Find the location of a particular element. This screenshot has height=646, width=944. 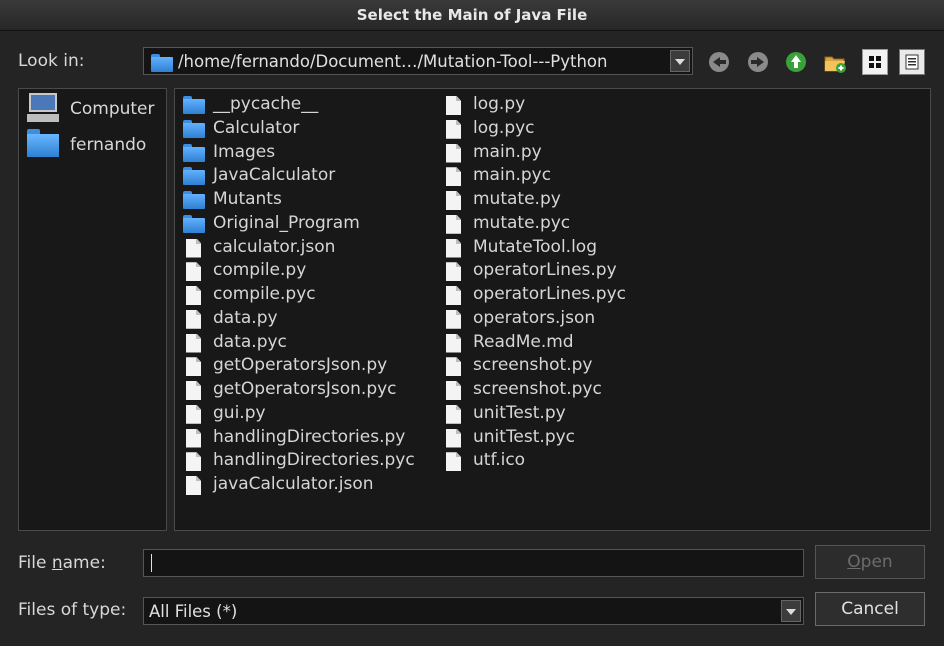

file-name: mutate.pyc is located at coordinates (522, 222).